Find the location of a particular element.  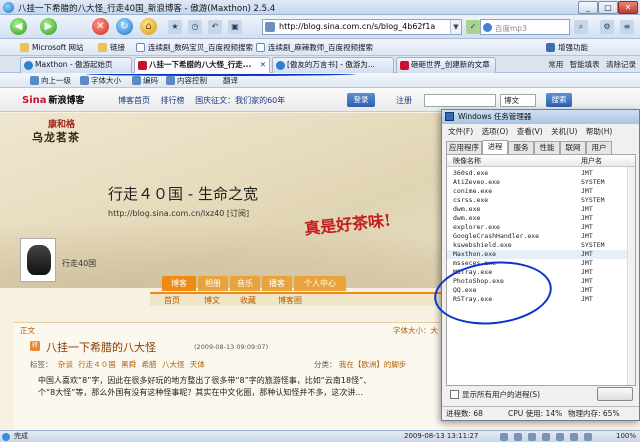

fav-item-gto: 连续剧_麻辣教师_百度视频搜索 is located at coordinates (314, 47).